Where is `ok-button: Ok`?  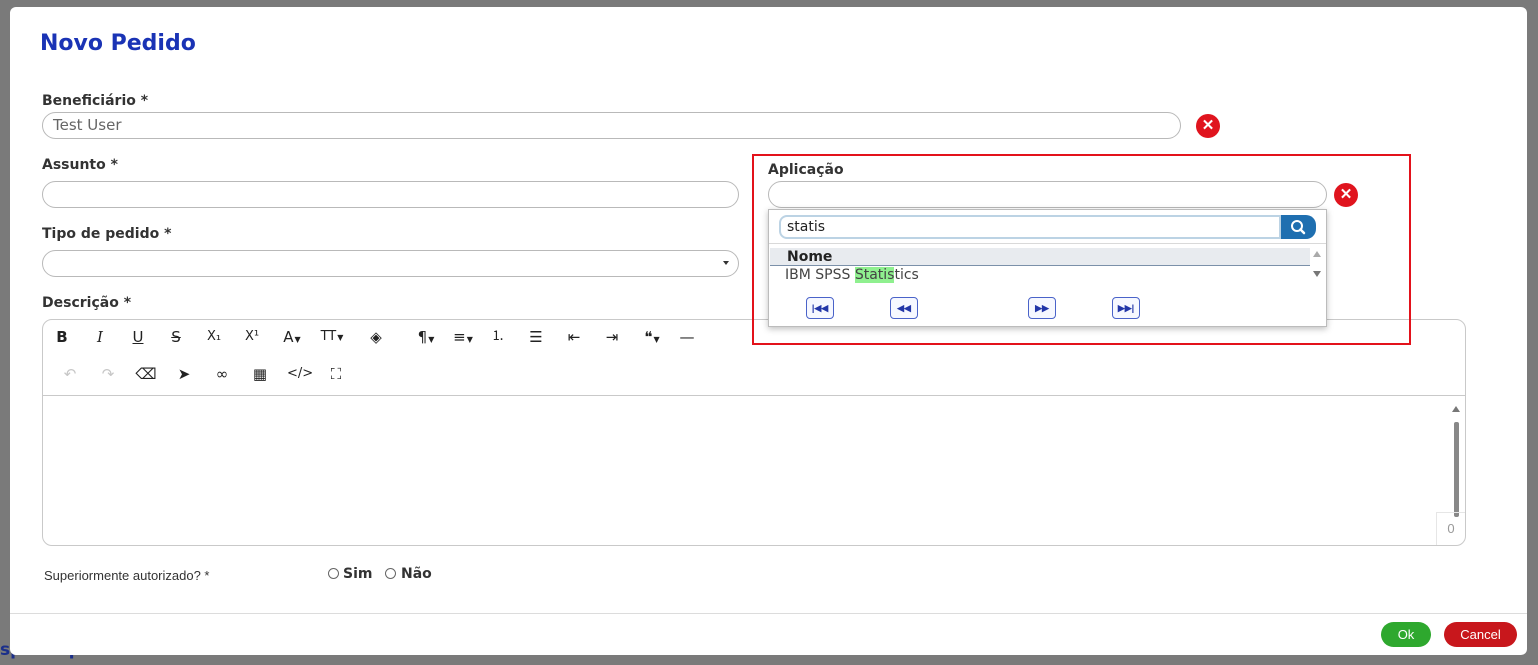
ok-button: Ok is located at coordinates (1406, 634).